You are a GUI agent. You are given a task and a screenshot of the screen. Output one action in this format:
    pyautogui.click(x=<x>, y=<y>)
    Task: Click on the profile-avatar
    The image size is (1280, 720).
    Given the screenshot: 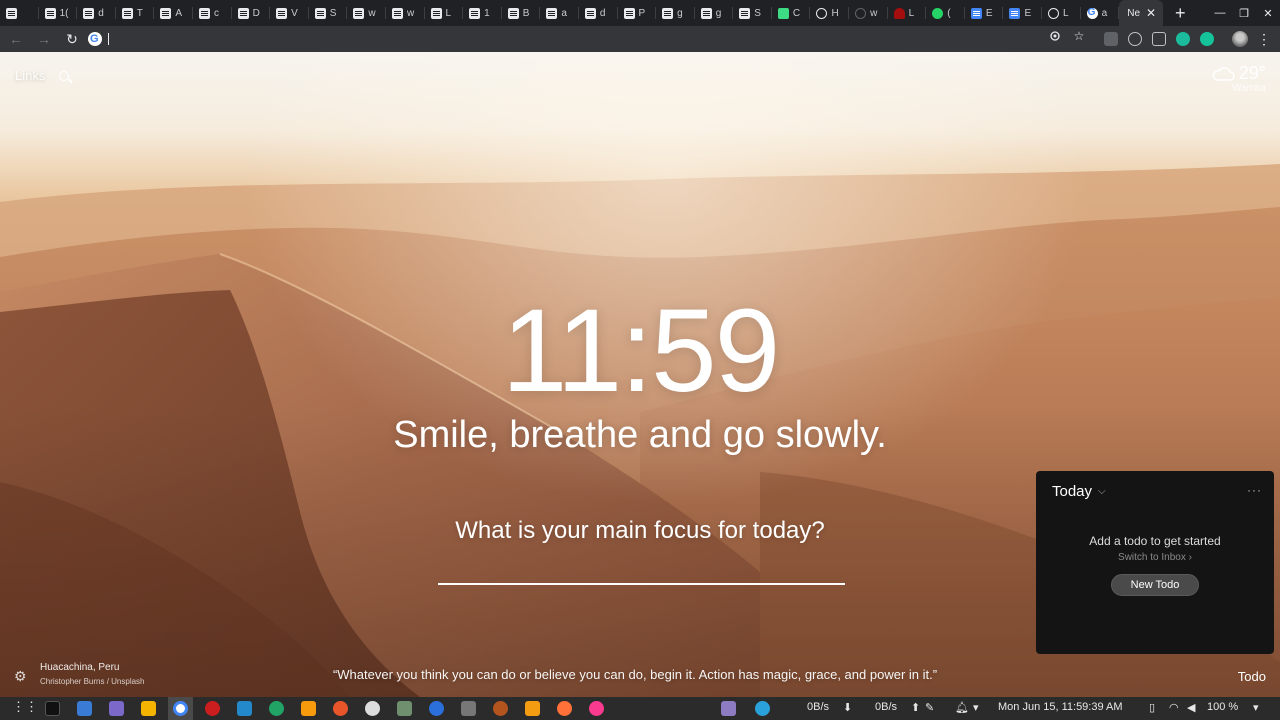 What is the action you would take?
    pyautogui.click(x=1240, y=39)
    